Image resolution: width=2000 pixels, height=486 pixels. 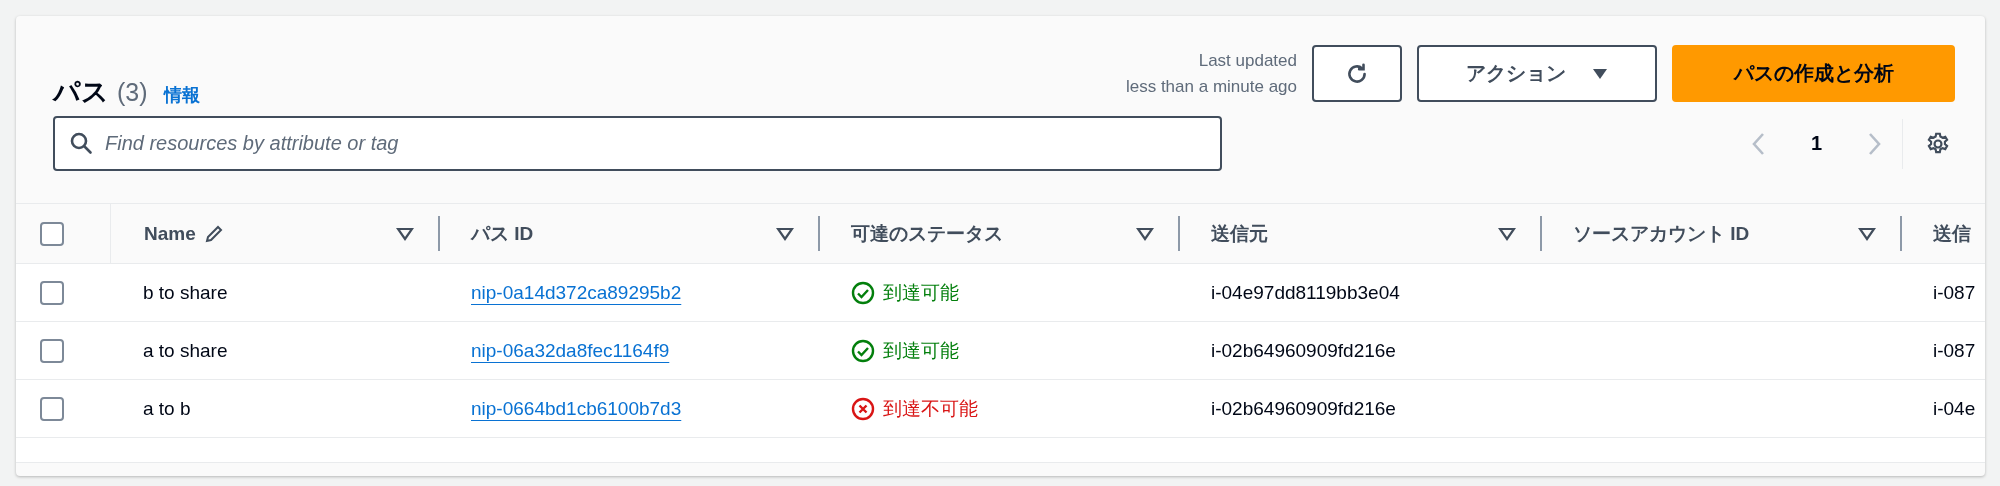 I want to click on table-cell: i-04e97dd8119bb3e04, so click(x=1305, y=292).